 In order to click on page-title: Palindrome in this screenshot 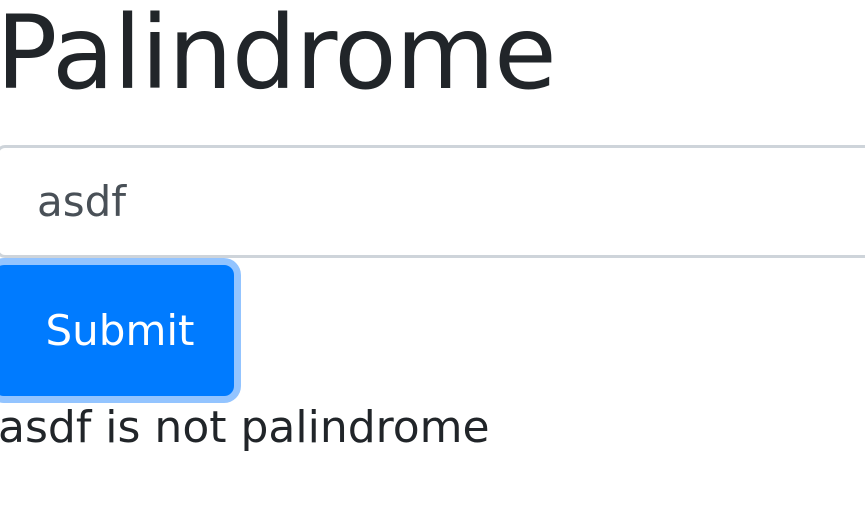, I will do `click(278, 56)`.